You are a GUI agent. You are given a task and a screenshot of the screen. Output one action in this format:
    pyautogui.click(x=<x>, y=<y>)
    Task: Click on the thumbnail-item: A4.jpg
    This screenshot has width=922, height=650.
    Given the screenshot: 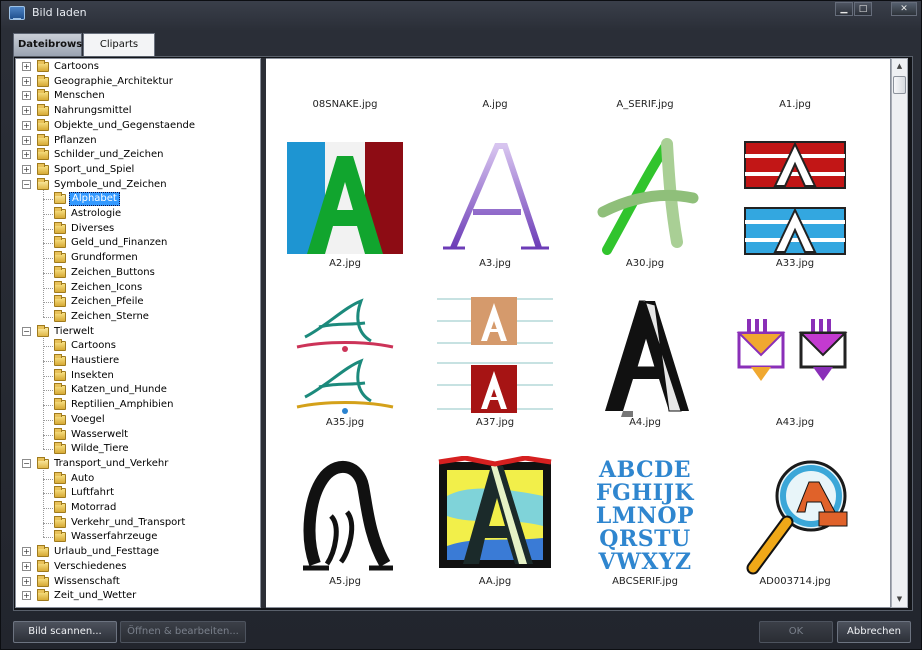 What is the action you would take?
    pyautogui.click(x=645, y=373)
    